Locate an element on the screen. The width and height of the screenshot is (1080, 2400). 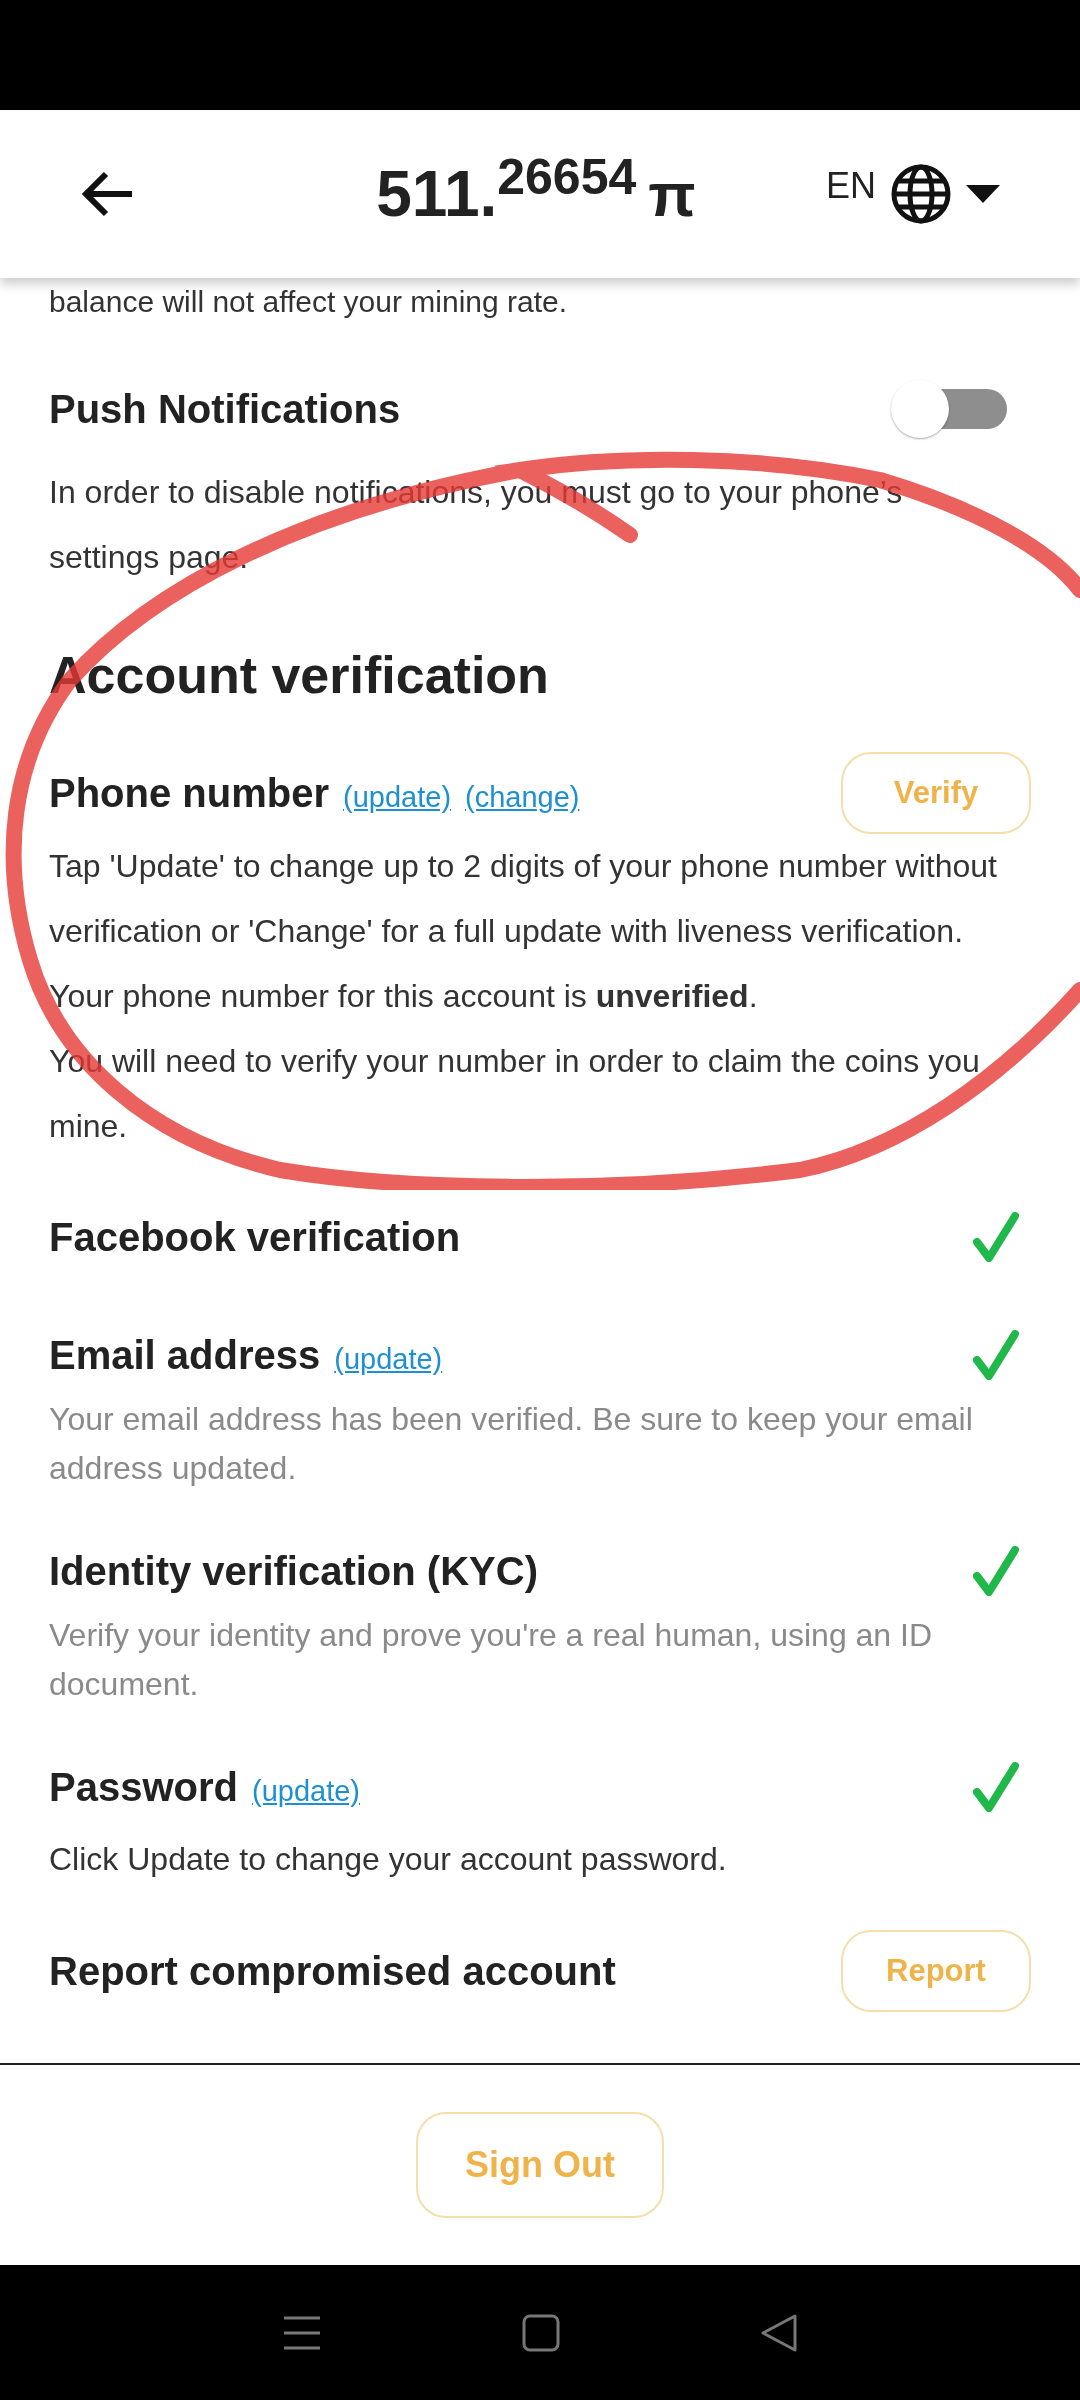
description-text: Your email address has been verified. Be sure to keep your email address updated. is located at coordinates (511, 1444).